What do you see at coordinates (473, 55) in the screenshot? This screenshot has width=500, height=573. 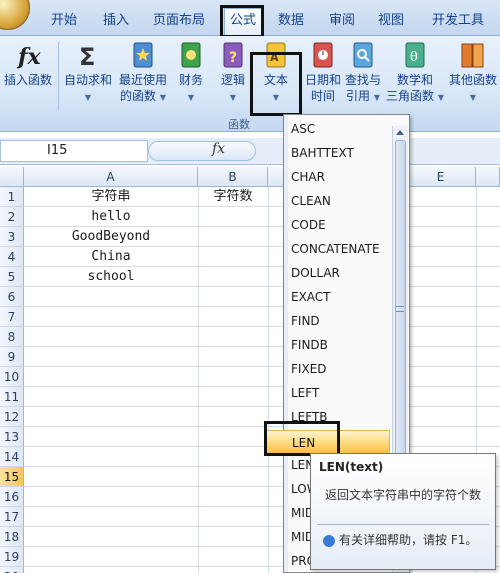 I see `books-icon` at bounding box center [473, 55].